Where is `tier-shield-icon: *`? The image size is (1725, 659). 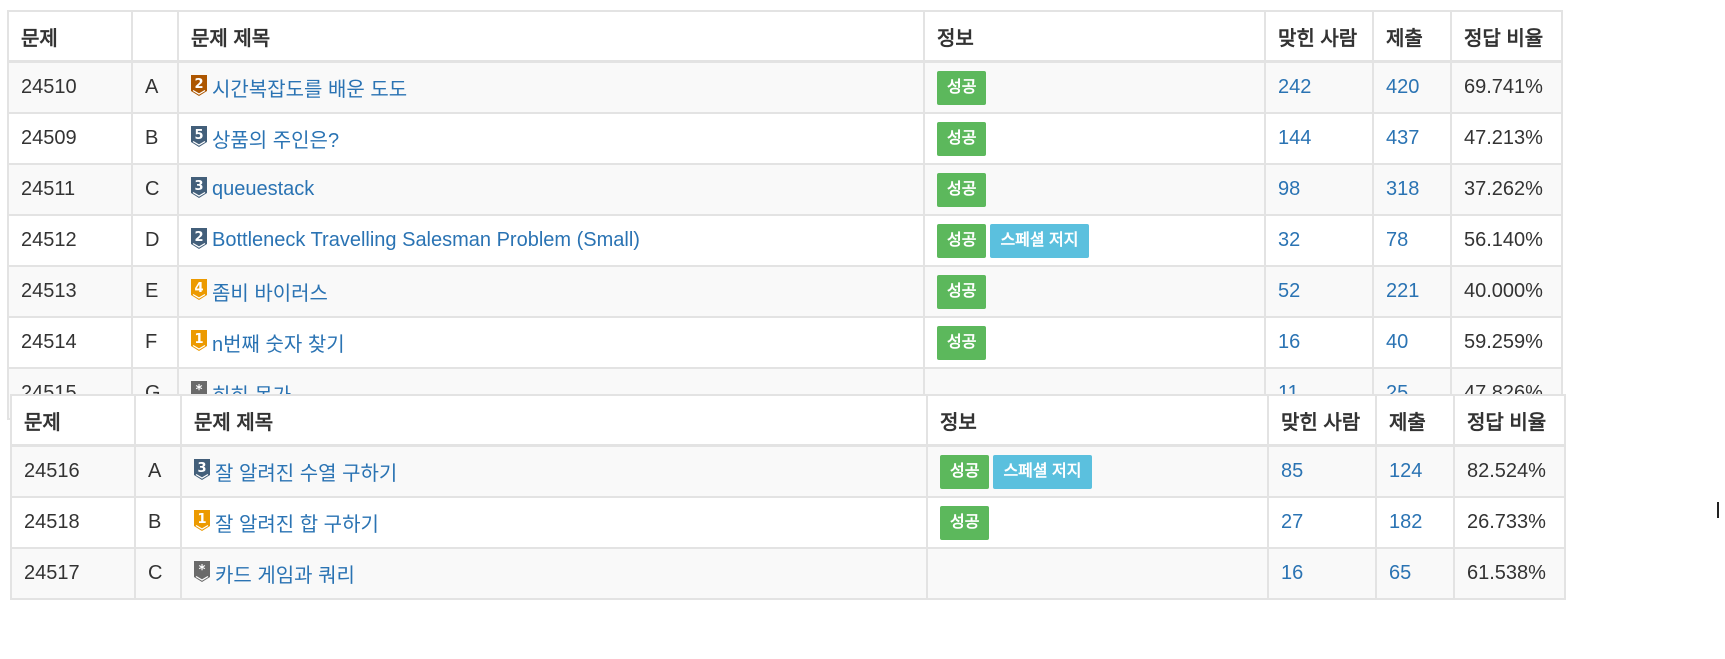
tier-shield-icon: * is located at coordinates (202, 571).